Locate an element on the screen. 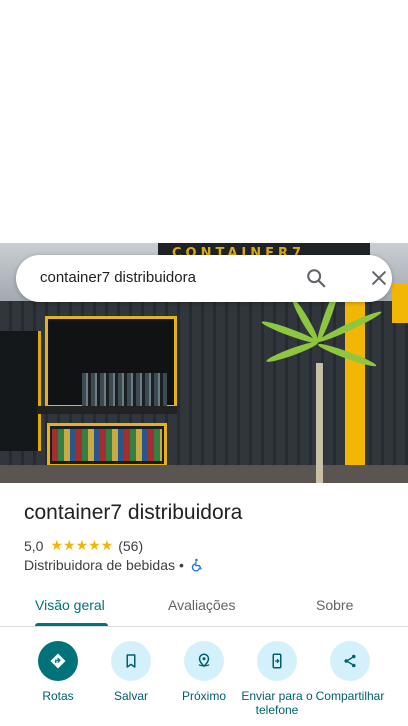 The width and height of the screenshot is (408, 726). send-to-phone-icon is located at coordinates (277, 661).